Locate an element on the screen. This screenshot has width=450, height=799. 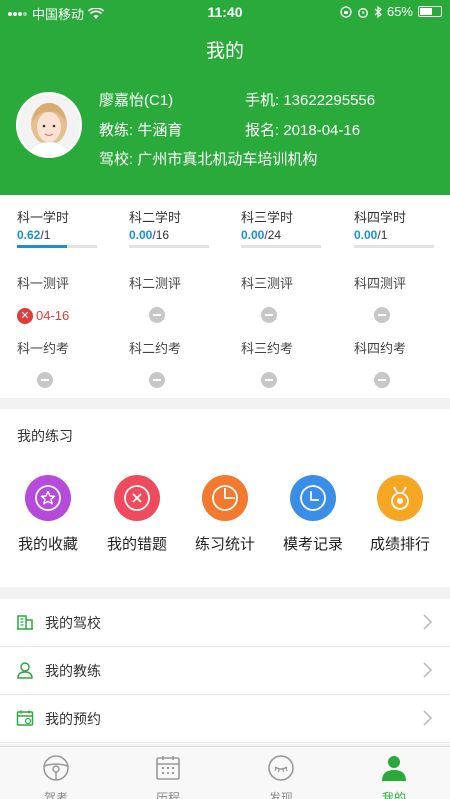
hours-subject-1: 科一学时 0.62/1 is located at coordinates (73, 227).